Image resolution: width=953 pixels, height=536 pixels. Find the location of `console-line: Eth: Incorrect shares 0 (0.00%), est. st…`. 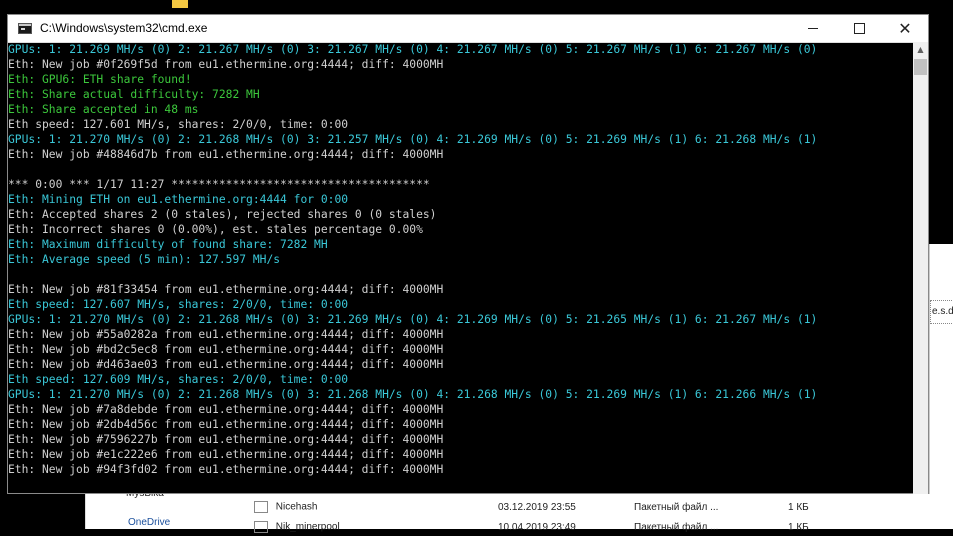

console-line: Eth: Incorrect shares 0 (0.00%), est. st… is located at coordinates (215, 229).